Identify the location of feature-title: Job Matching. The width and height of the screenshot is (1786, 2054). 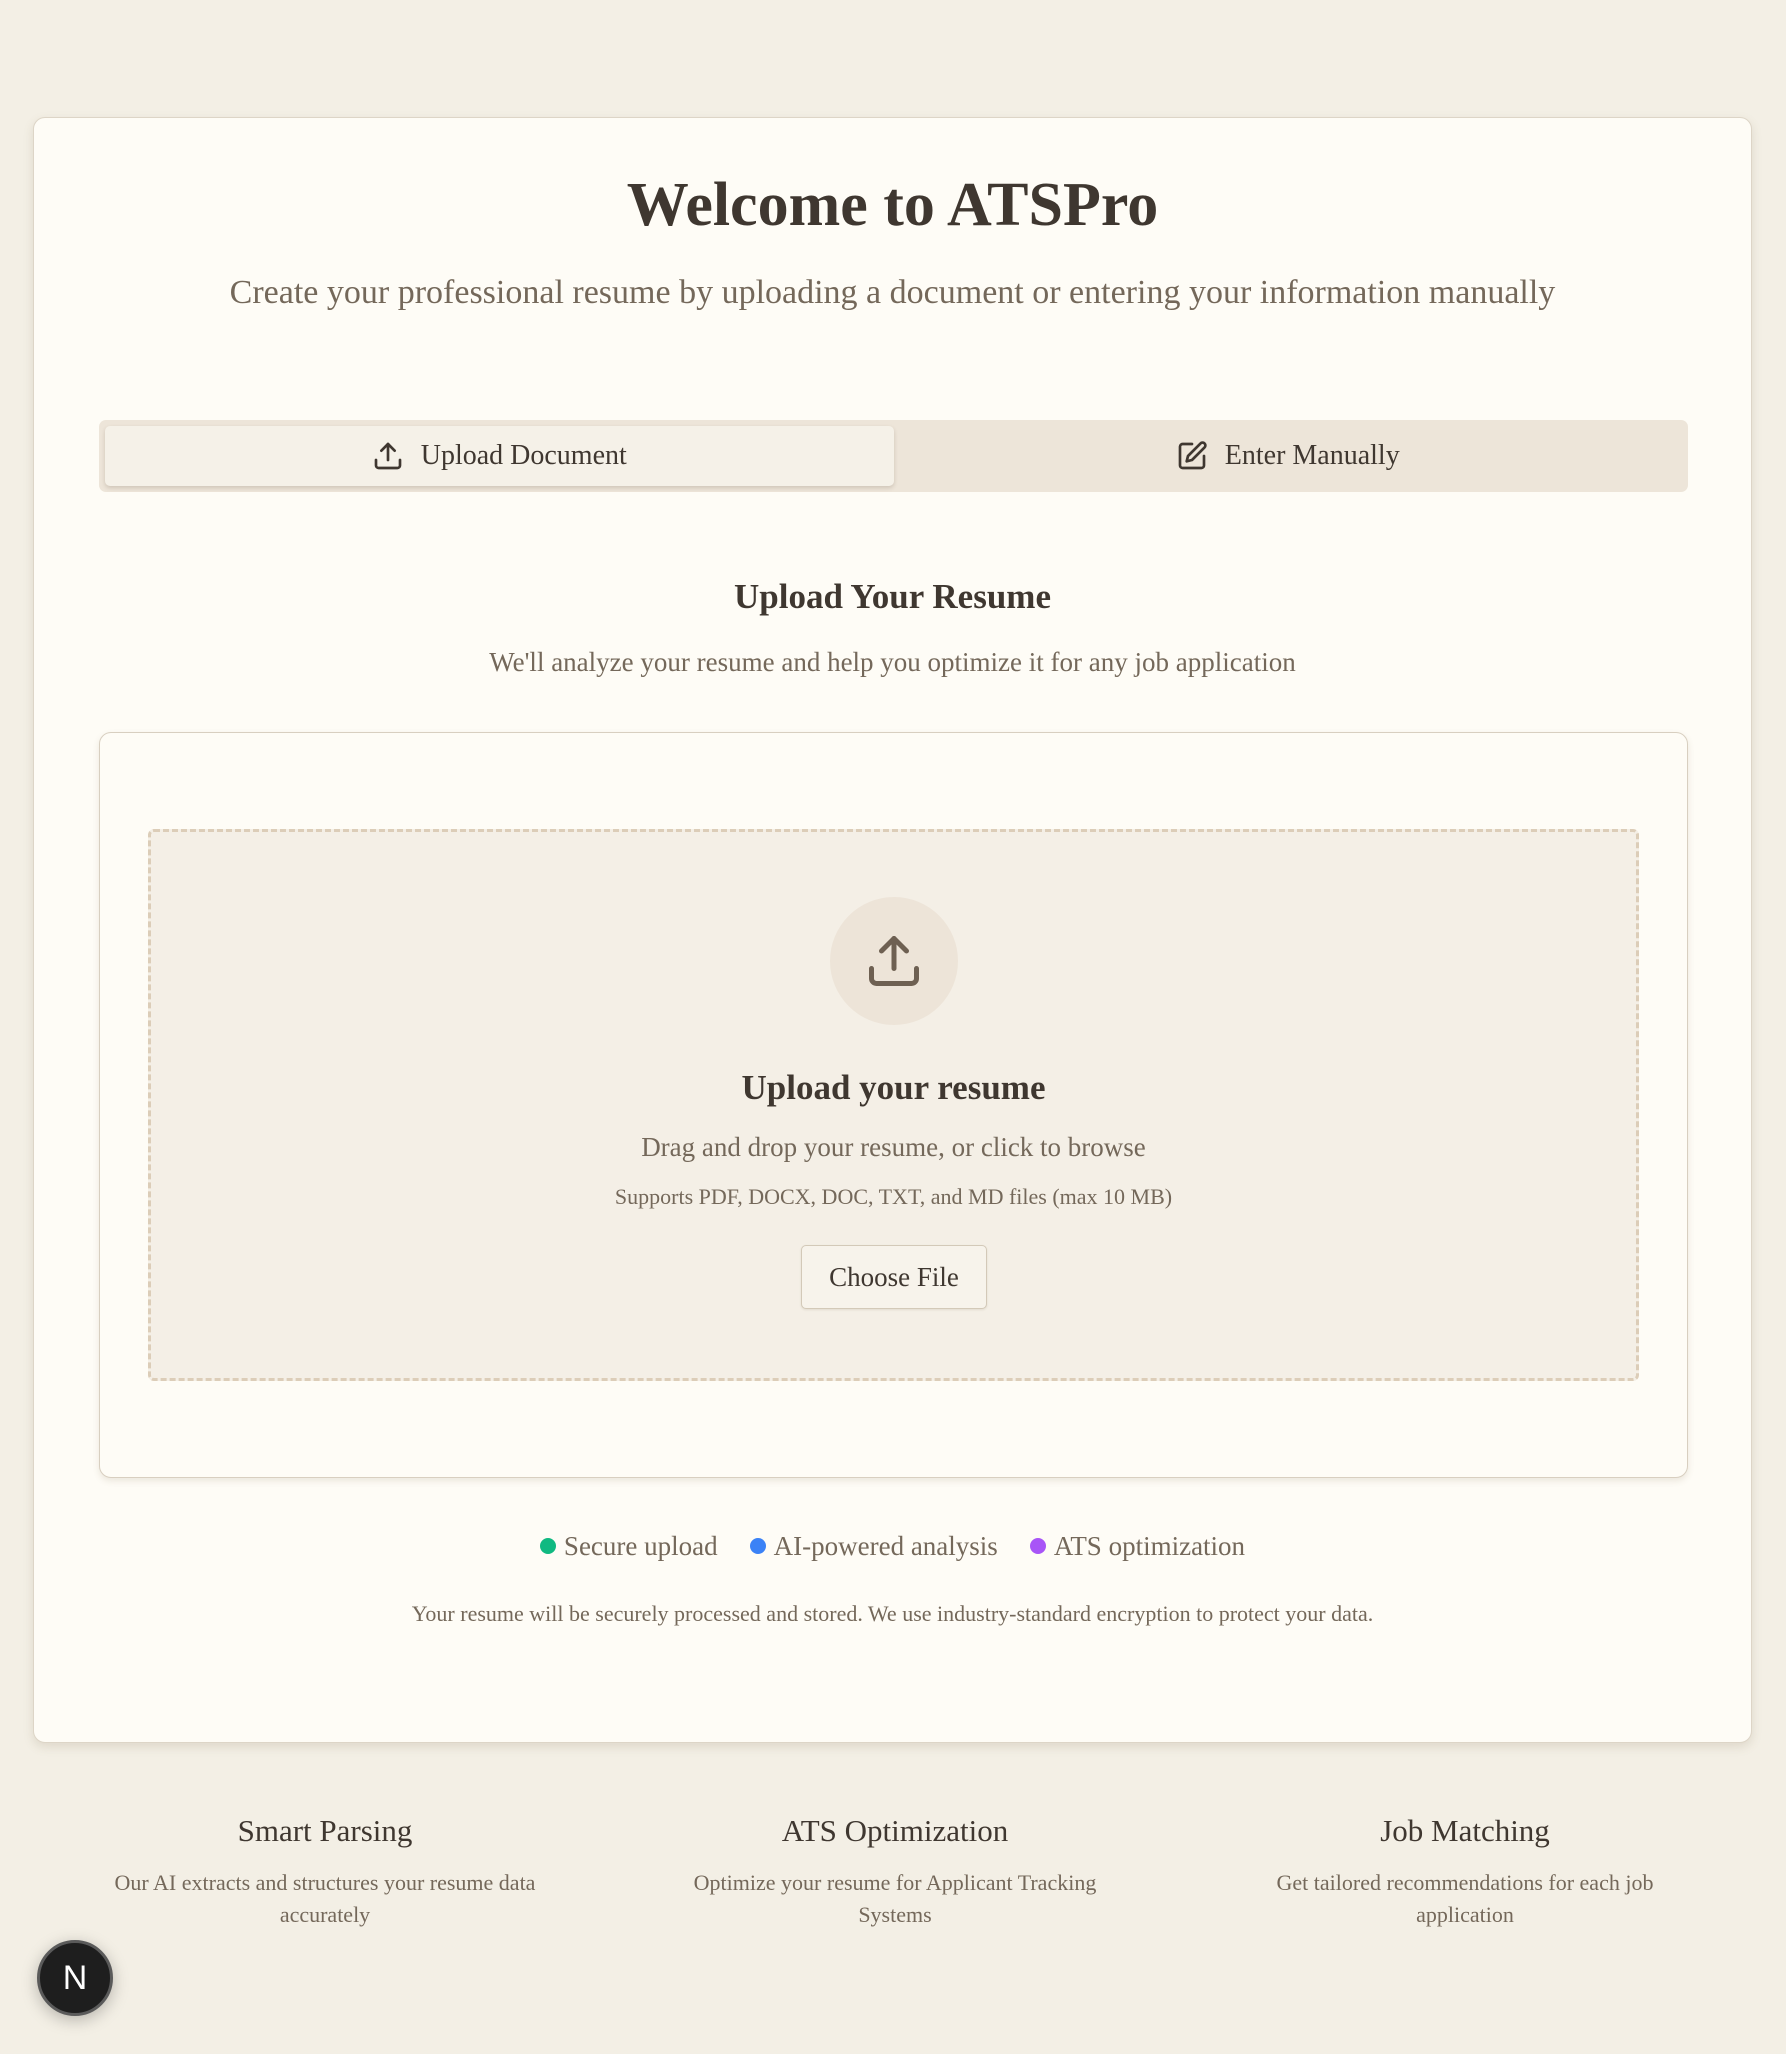
(1465, 1830).